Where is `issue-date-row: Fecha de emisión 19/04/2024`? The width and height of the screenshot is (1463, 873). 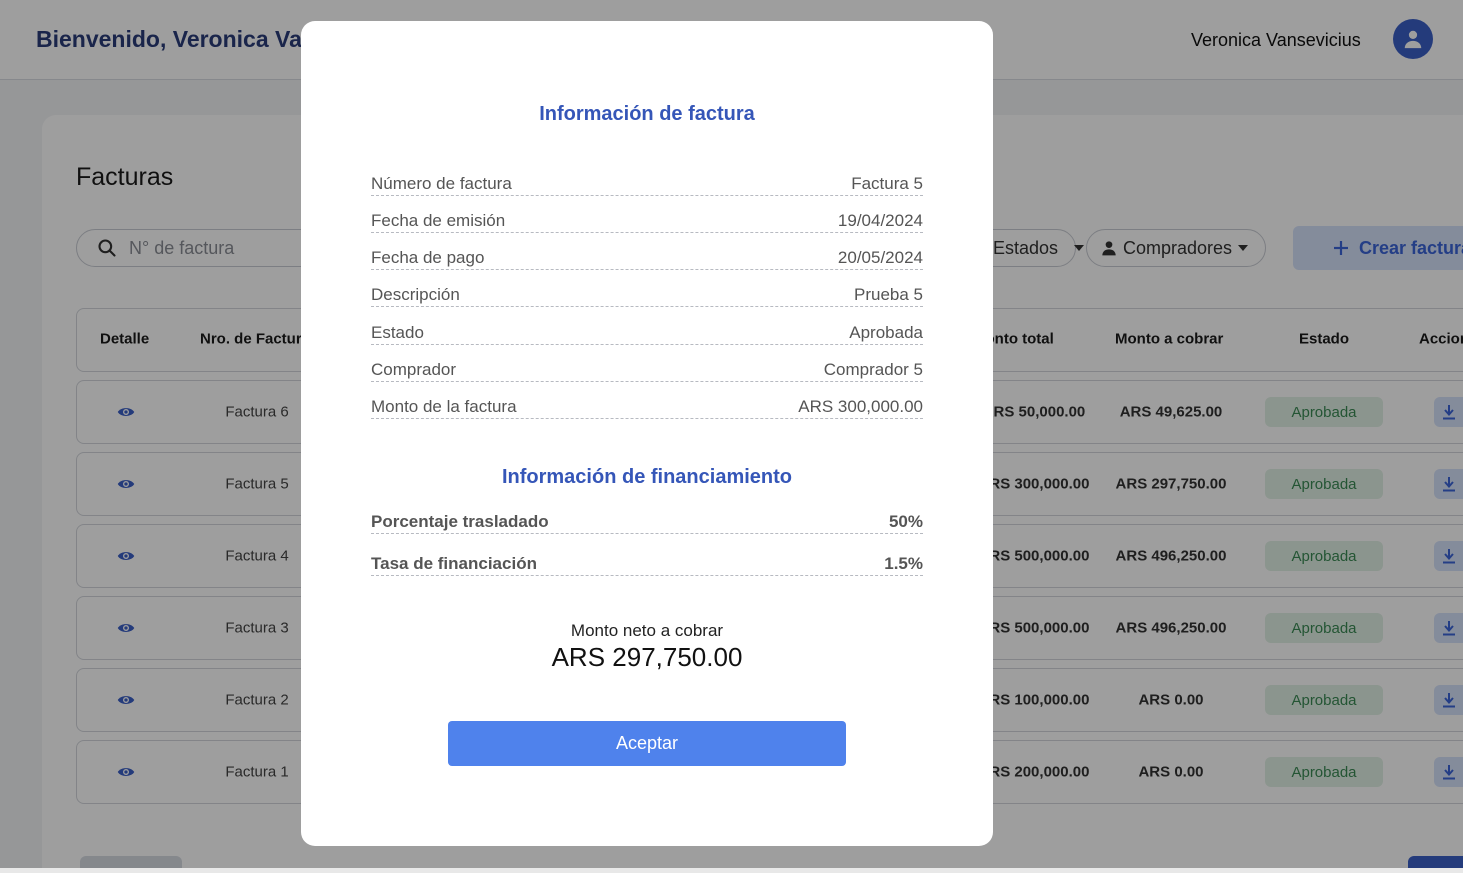
issue-date-row: Fecha de emisión 19/04/2024 is located at coordinates (647, 218).